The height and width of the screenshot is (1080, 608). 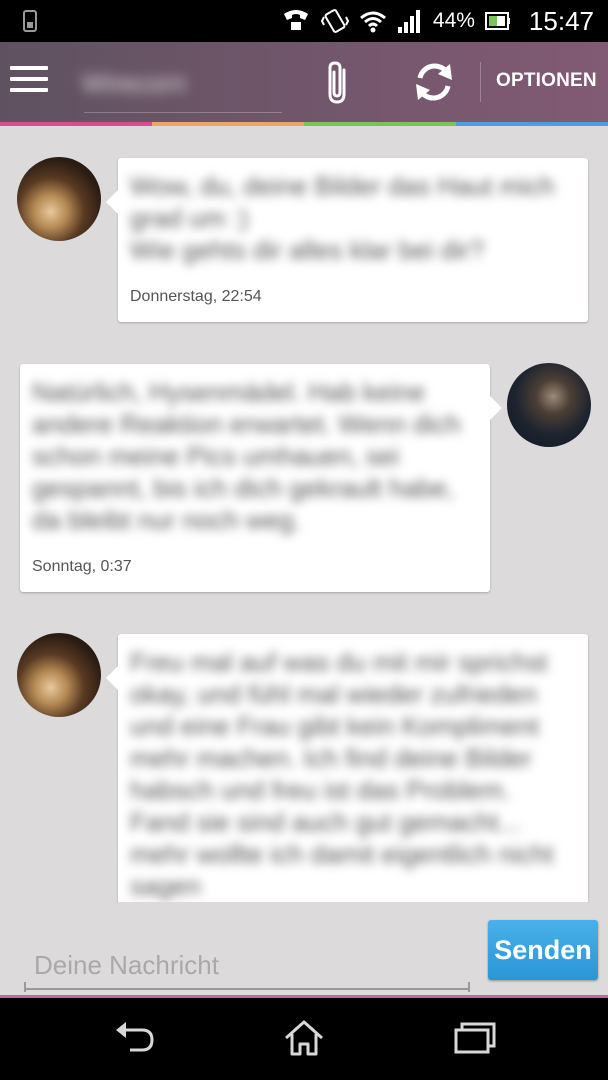 What do you see at coordinates (196, 296) in the screenshot?
I see `message-timestamp: Donnerstag, 22:54` at bounding box center [196, 296].